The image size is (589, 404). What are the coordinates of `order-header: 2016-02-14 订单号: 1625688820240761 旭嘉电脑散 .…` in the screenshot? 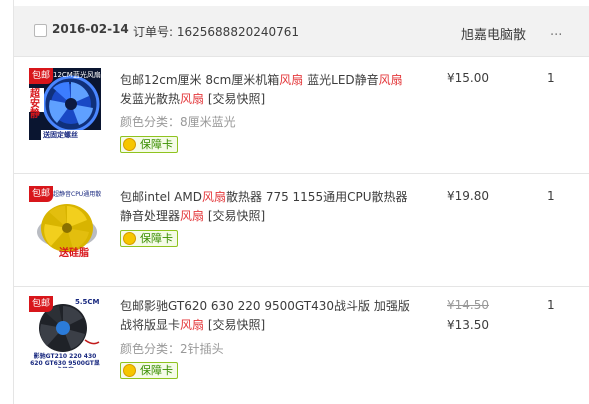 It's located at (301, 31).